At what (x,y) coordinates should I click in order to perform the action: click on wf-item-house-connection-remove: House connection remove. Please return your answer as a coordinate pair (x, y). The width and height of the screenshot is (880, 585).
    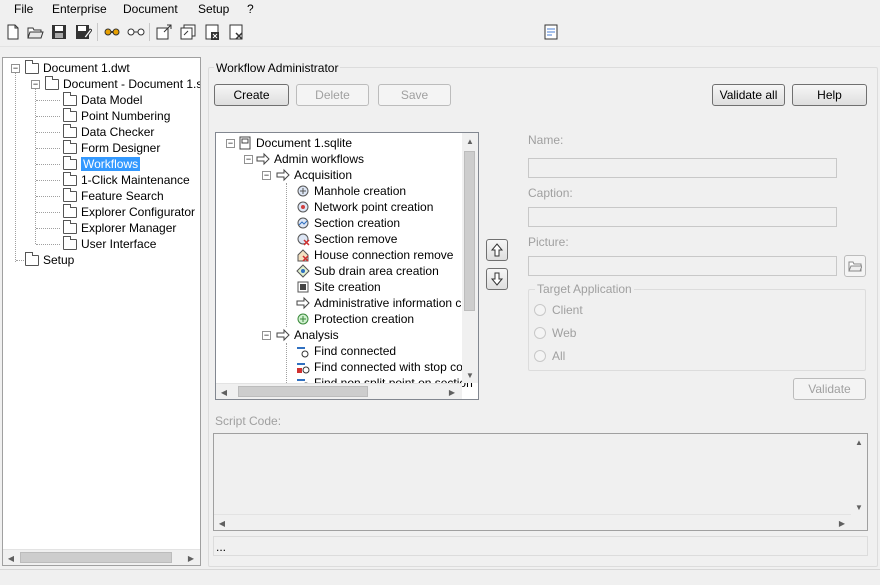
    Looking at the image, I should click on (374, 255).